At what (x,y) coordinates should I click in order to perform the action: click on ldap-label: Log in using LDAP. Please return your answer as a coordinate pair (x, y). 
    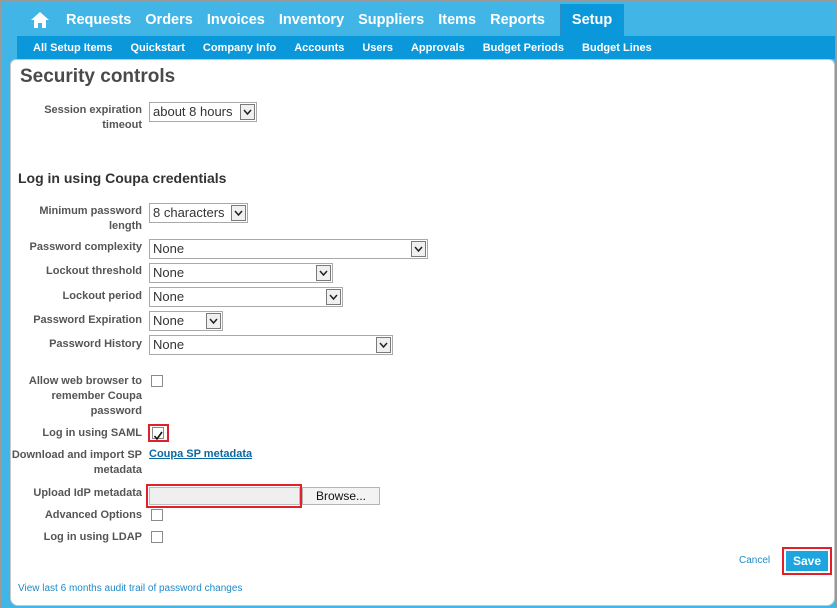
    Looking at the image, I should click on (92, 537).